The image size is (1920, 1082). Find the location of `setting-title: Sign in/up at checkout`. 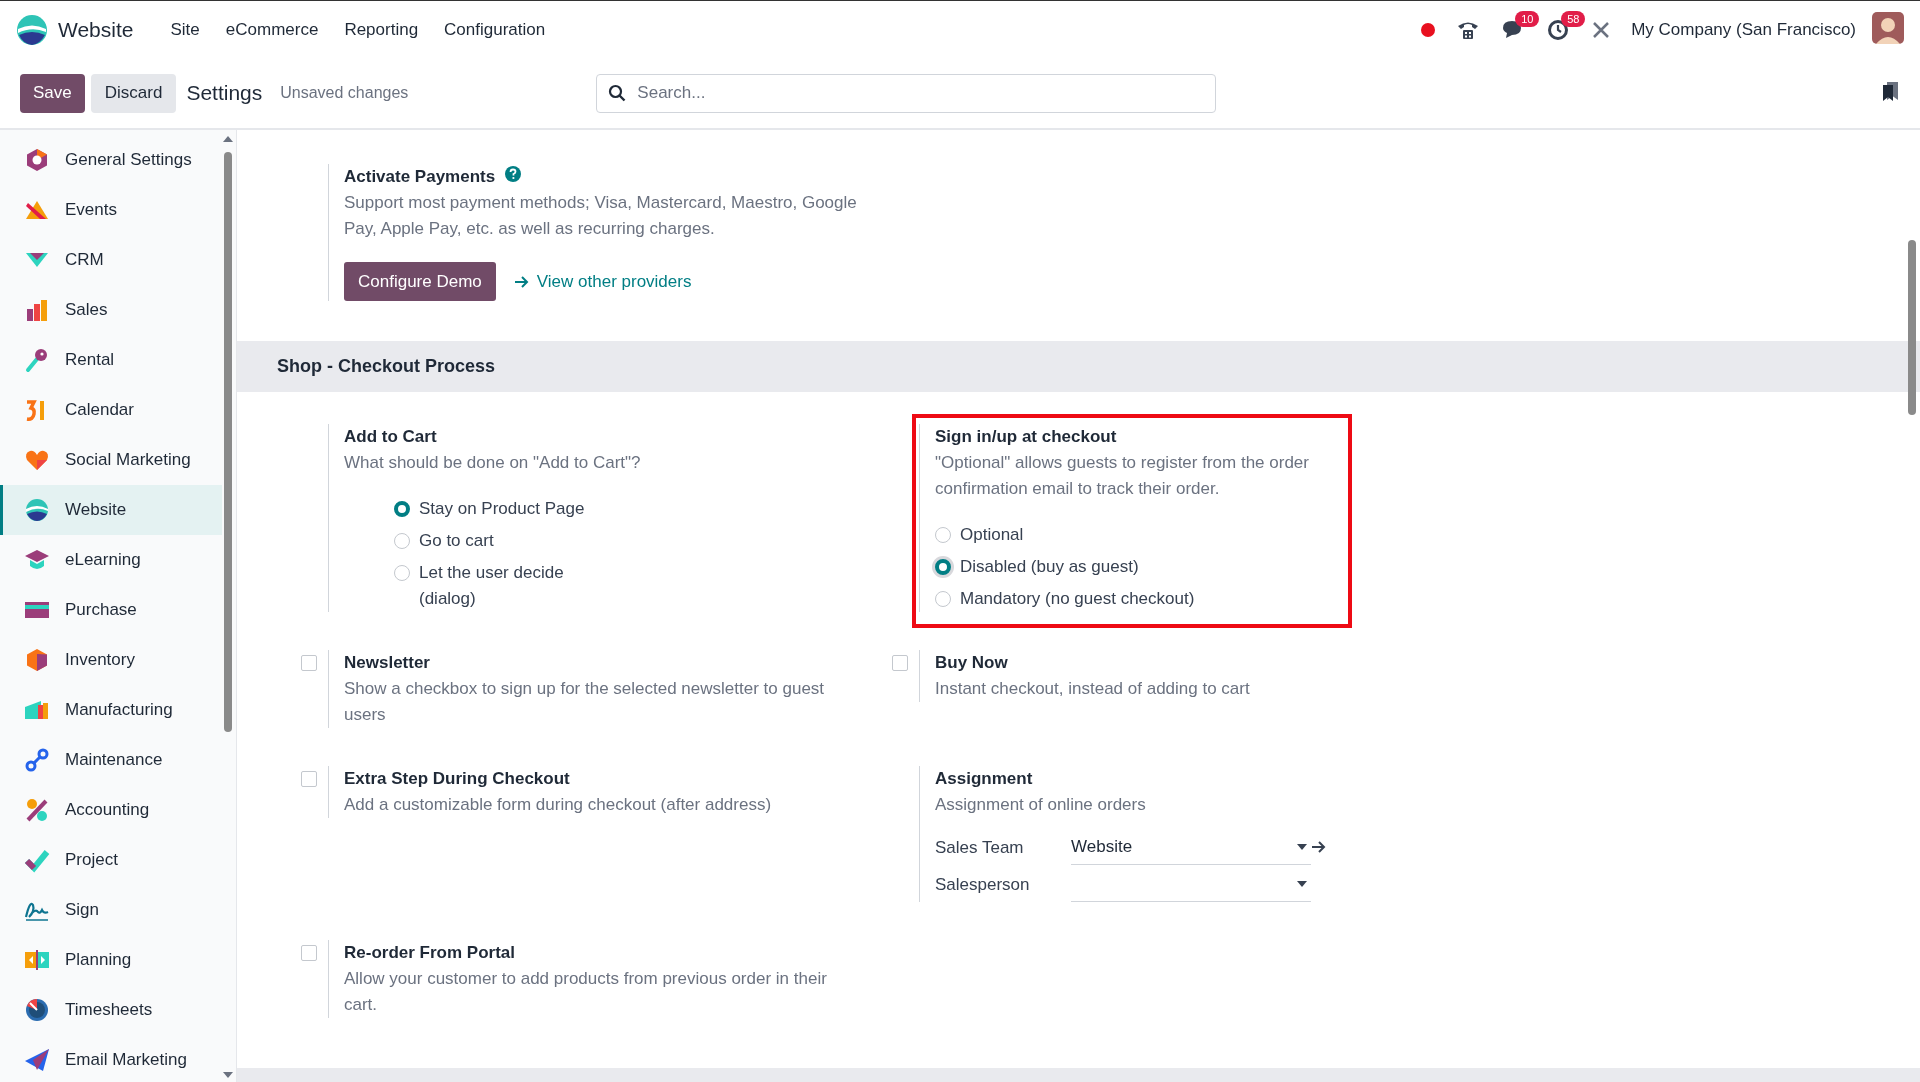

setting-title: Sign in/up at checkout is located at coordinates (1026, 437).